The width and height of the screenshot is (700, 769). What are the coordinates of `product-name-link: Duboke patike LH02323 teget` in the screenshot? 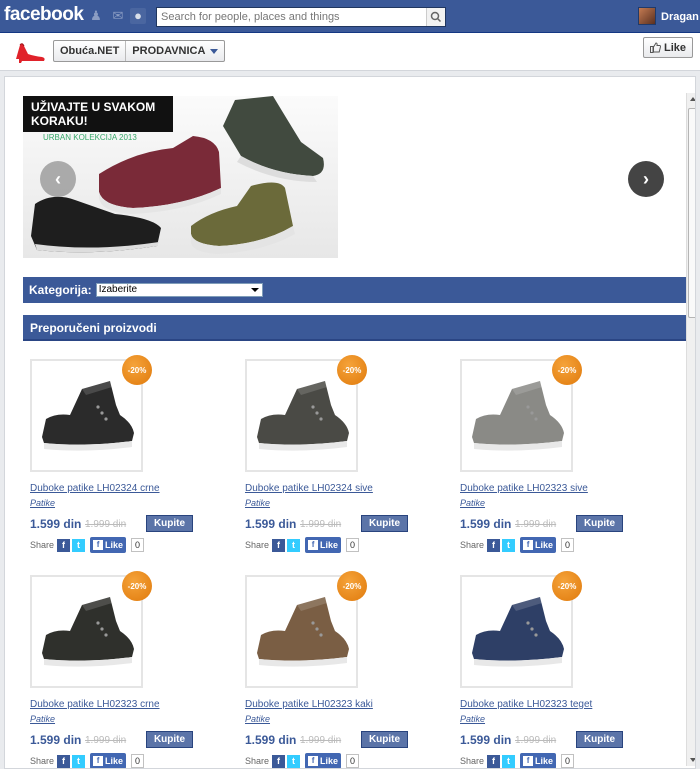 It's located at (526, 704).